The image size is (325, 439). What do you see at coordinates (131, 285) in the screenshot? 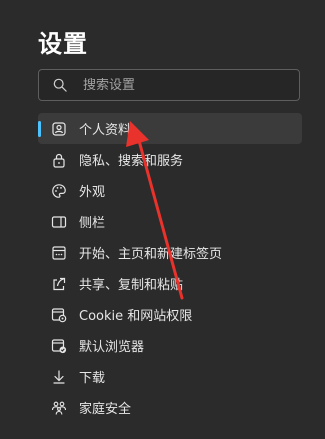
I see `nav-item-label: 共享、复制和粘贴` at bounding box center [131, 285].